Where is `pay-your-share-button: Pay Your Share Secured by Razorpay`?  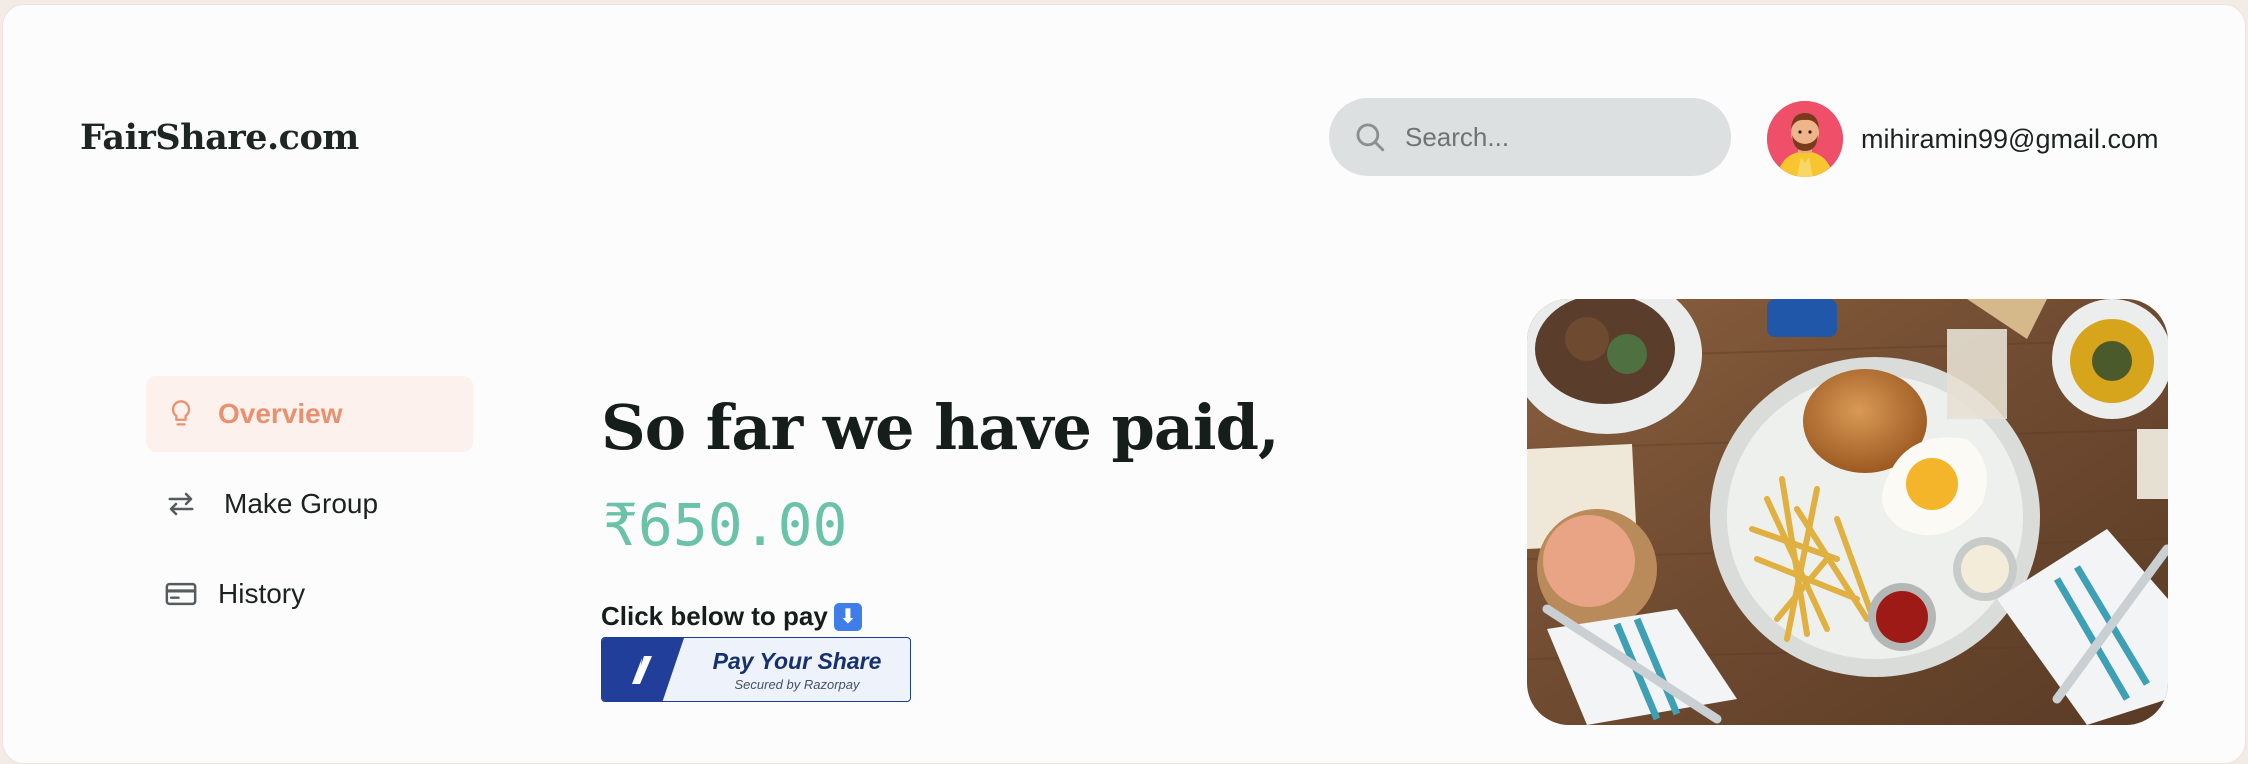
pay-your-share-button: Pay Your Share Secured by Razorpay is located at coordinates (756, 669).